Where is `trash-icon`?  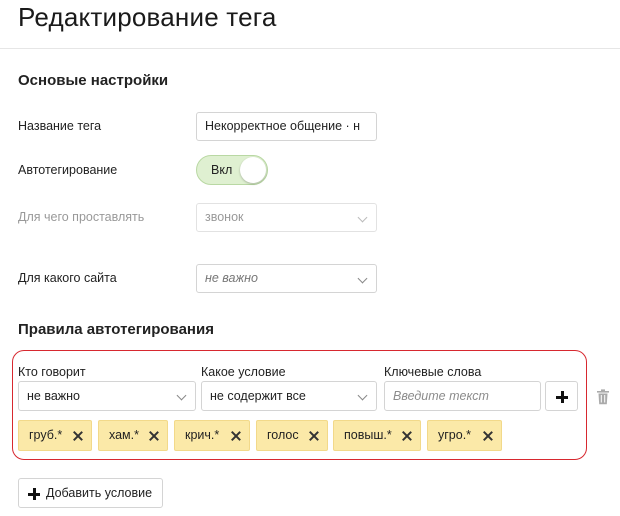 trash-icon is located at coordinates (603, 397).